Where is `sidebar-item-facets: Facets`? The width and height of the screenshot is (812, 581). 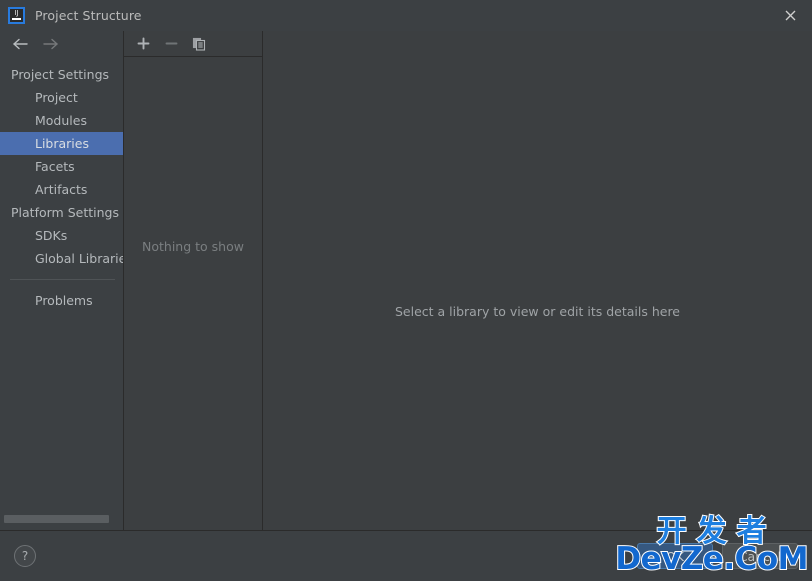 sidebar-item-facets: Facets is located at coordinates (61, 166).